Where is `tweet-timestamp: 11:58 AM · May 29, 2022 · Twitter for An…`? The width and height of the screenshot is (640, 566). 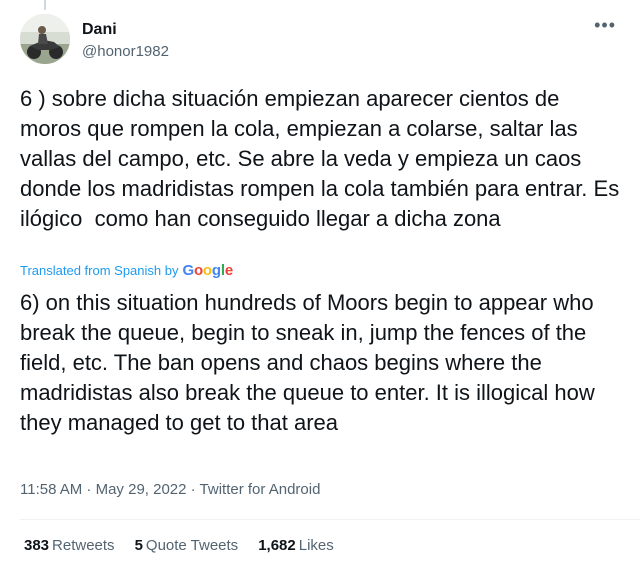 tweet-timestamp: 11:58 AM · May 29, 2022 · Twitter for An… is located at coordinates (170, 490).